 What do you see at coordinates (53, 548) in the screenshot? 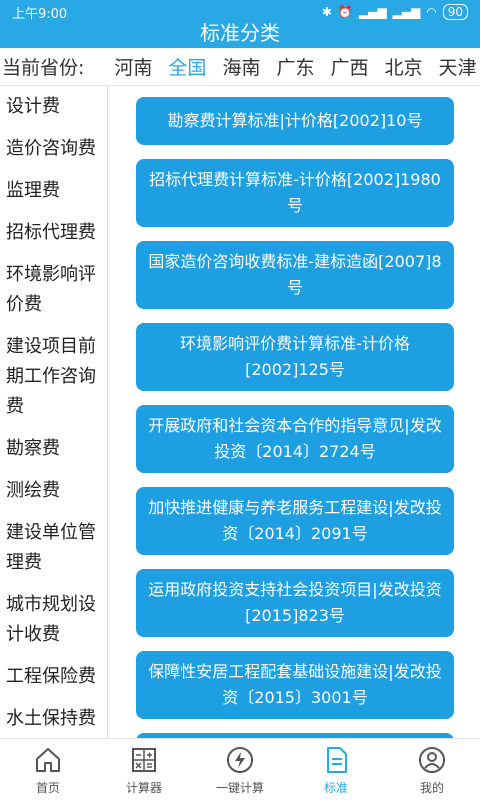
I see `sidebar-item: 建设单位管理费` at bounding box center [53, 548].